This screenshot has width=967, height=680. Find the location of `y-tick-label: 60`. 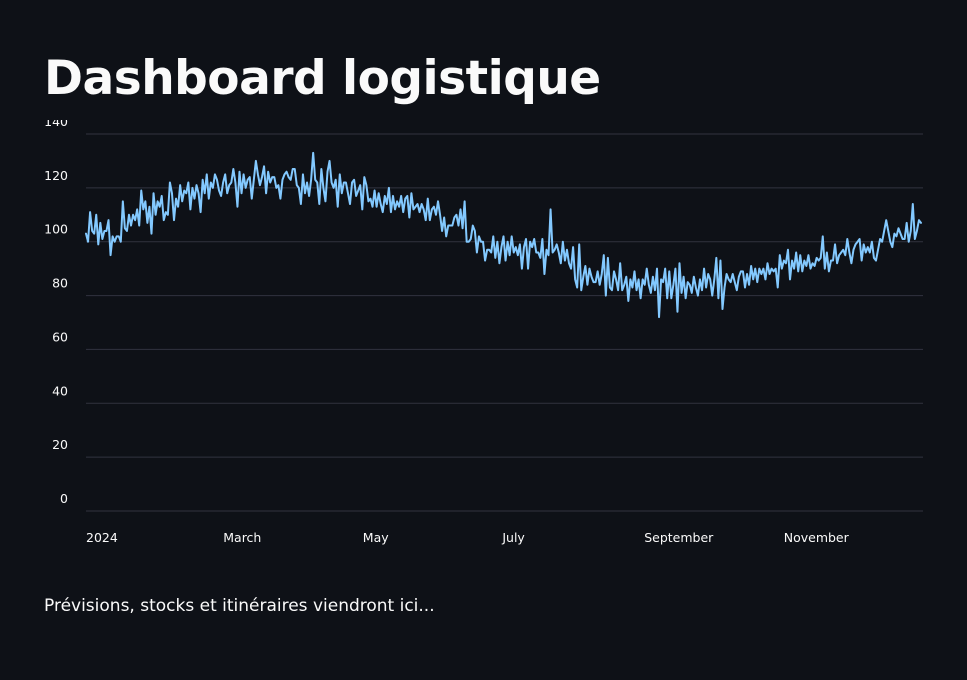

y-tick-label: 60 is located at coordinates (60, 336).